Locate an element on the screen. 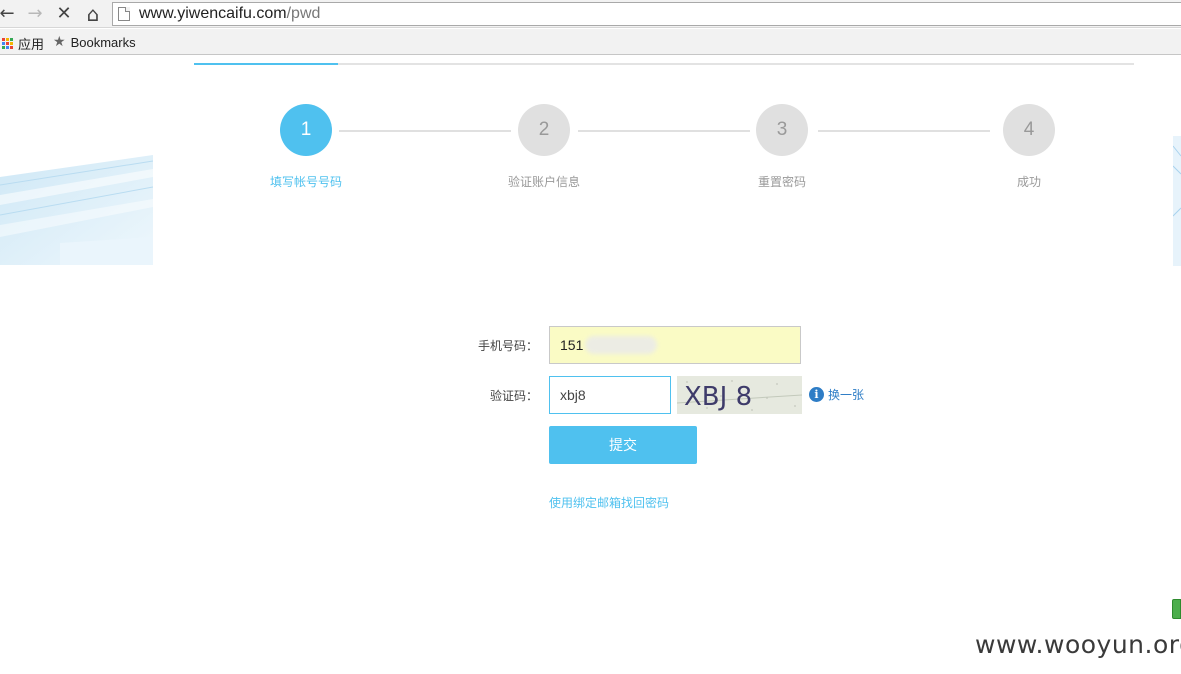  side-widget-tab is located at coordinates (1176, 609).